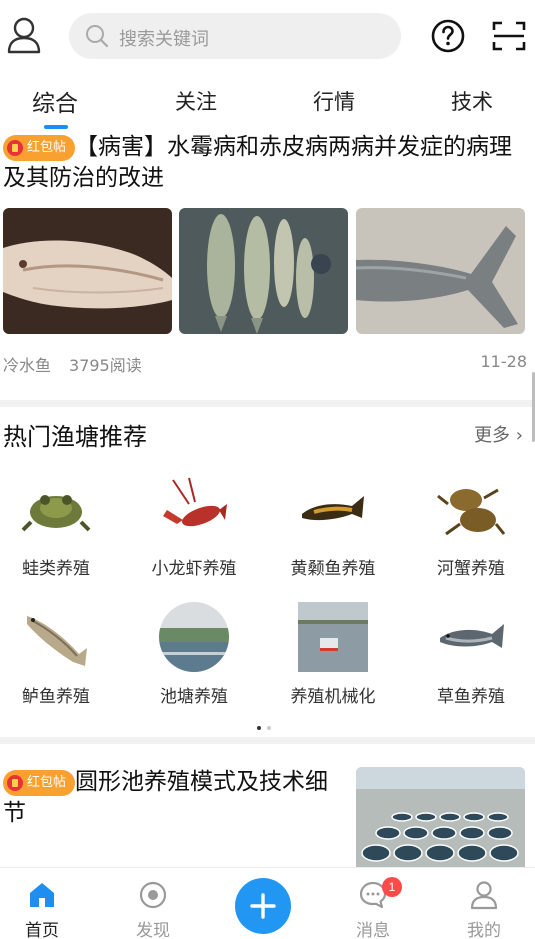 The height and width of the screenshot is (939, 535). Describe the element at coordinates (448, 36) in the screenshot. I see `help-icon` at that location.